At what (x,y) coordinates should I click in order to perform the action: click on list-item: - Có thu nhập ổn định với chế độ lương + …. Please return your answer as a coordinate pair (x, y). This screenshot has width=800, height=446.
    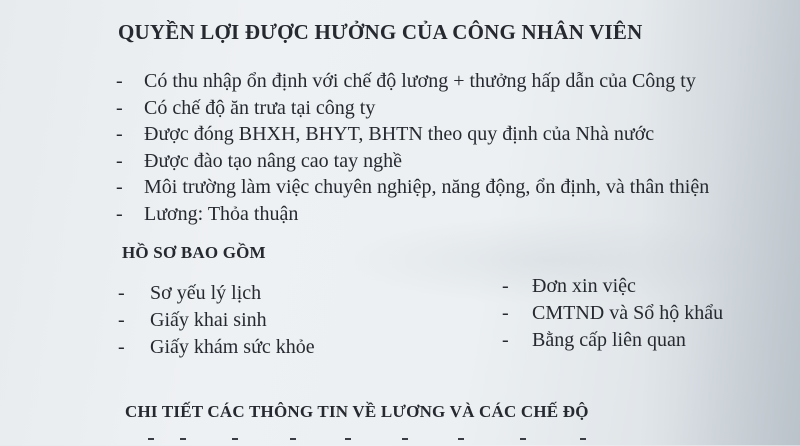
    Looking at the image, I should click on (412, 83).